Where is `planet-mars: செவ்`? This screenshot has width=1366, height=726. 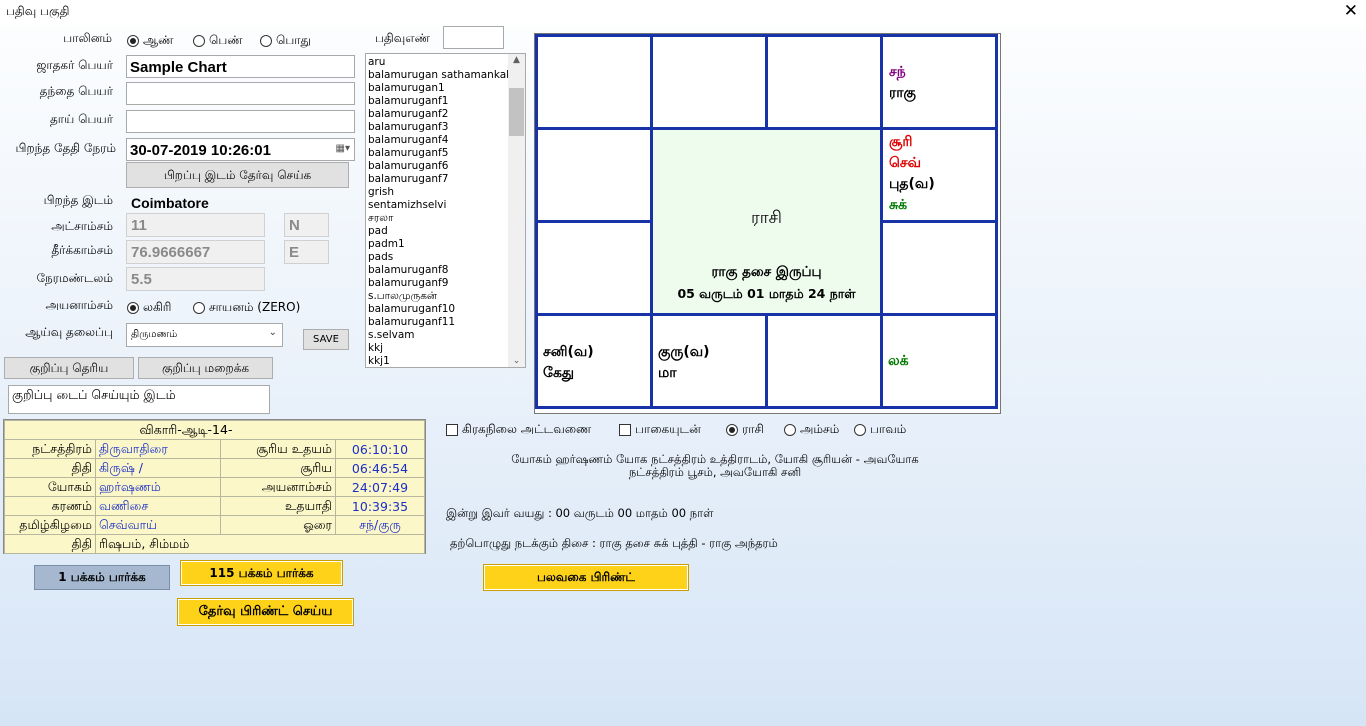 planet-mars: செவ் is located at coordinates (905, 163).